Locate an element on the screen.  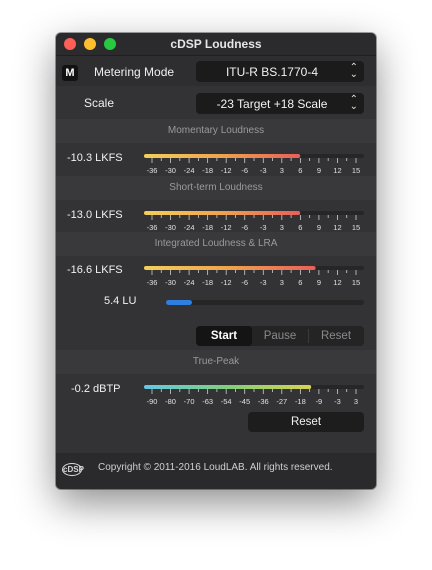
metering-mode-select: ITU-R BS.1770-4 ⌃ ⌄ is located at coordinates (280, 71).